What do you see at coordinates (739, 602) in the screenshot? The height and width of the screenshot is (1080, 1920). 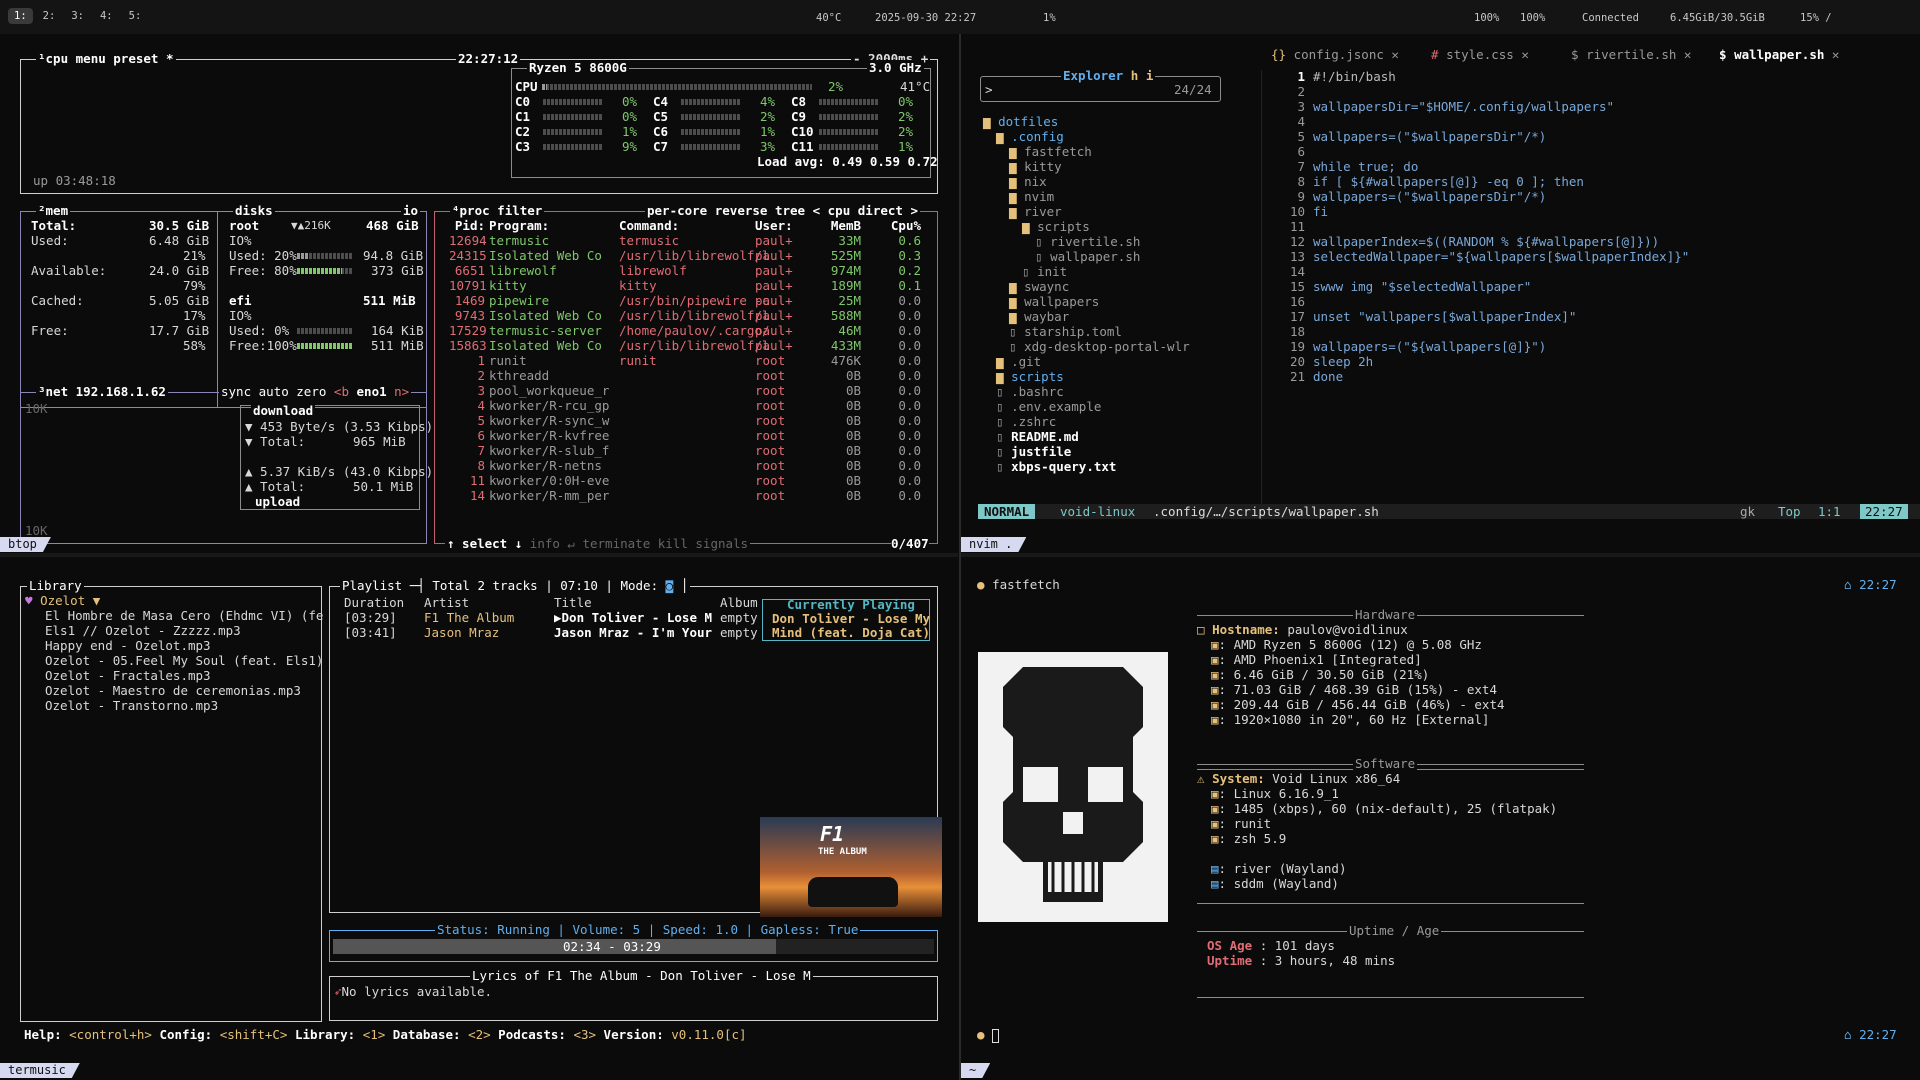 I see `playlist-header: Album` at bounding box center [739, 602].